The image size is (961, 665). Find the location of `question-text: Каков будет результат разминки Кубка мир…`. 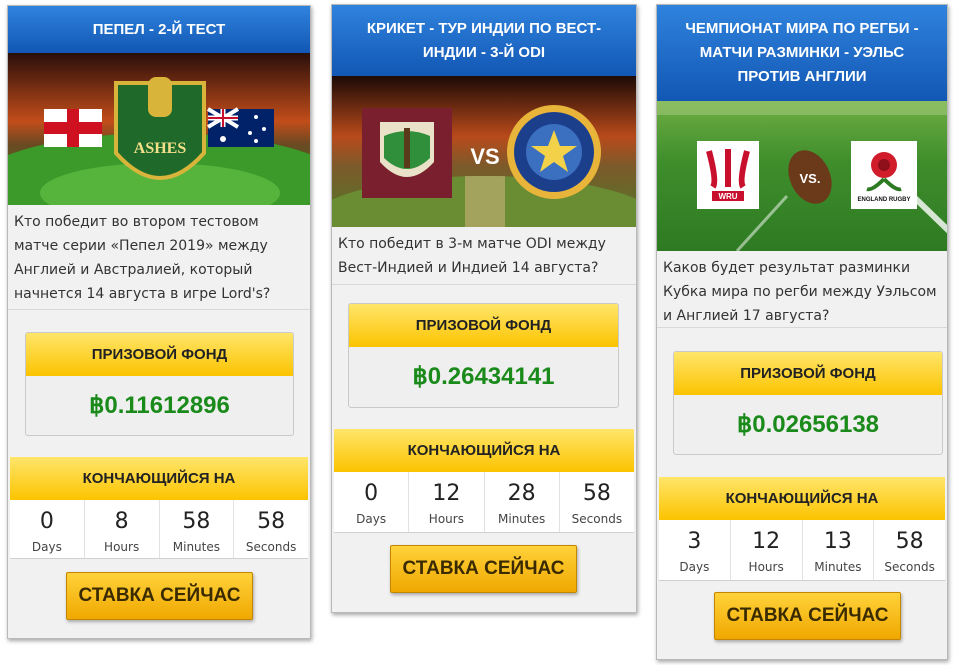

question-text: Каков будет результат разминки Кубка мир… is located at coordinates (800, 292).